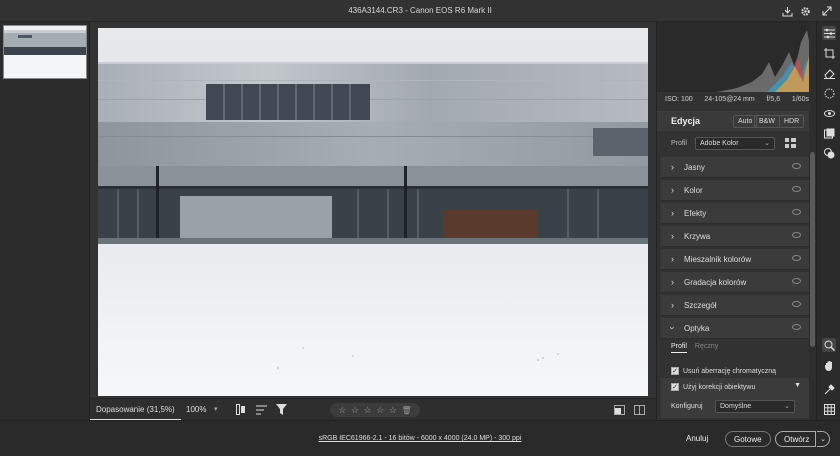  Describe the element at coordinates (792, 121) in the screenshot. I see `hdr-button: HDR` at that location.